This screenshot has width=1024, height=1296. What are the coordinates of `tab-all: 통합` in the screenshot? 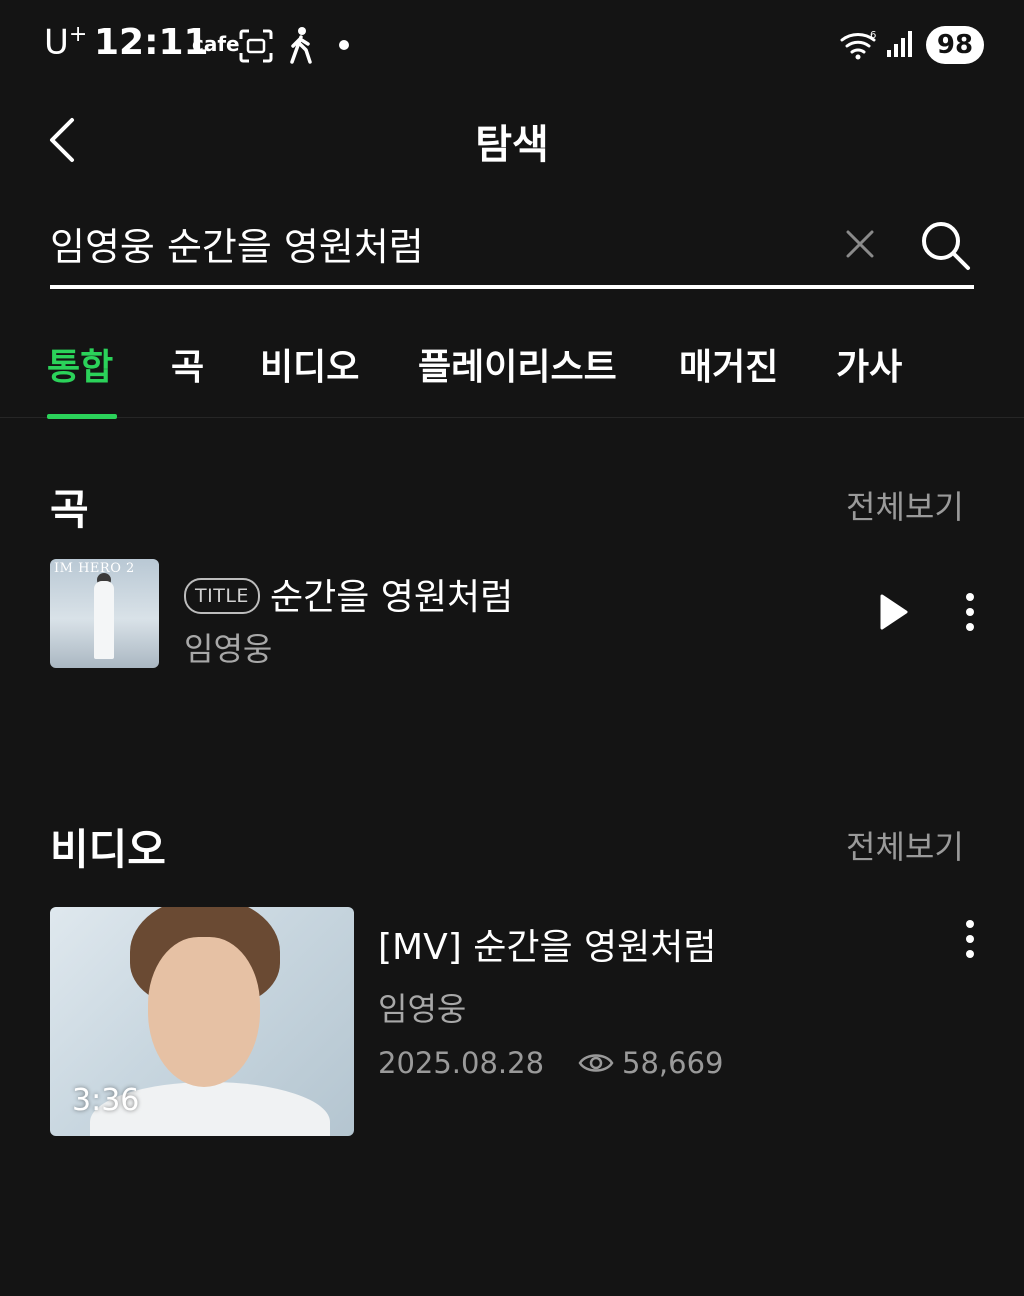 It's located at (80, 364).